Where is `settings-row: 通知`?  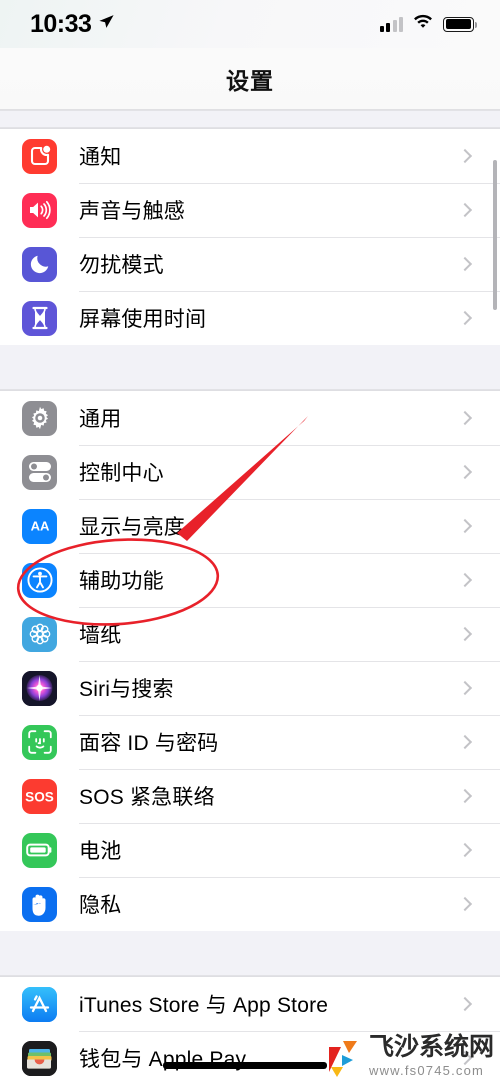
settings-row: 通知 is located at coordinates (250, 156).